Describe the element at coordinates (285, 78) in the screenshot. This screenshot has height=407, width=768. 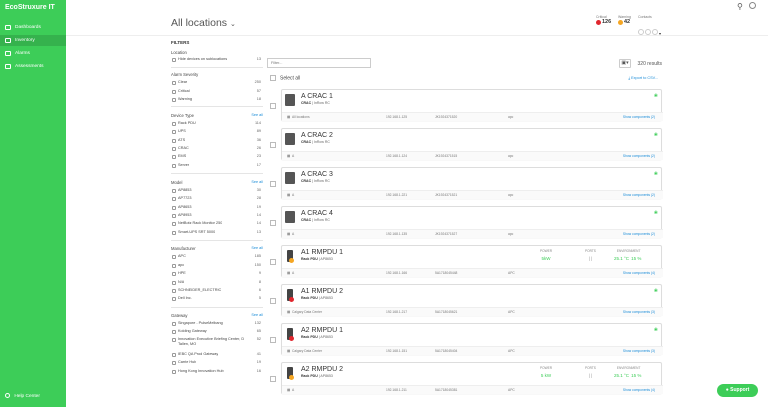
I see `select-all: Select all` at that location.